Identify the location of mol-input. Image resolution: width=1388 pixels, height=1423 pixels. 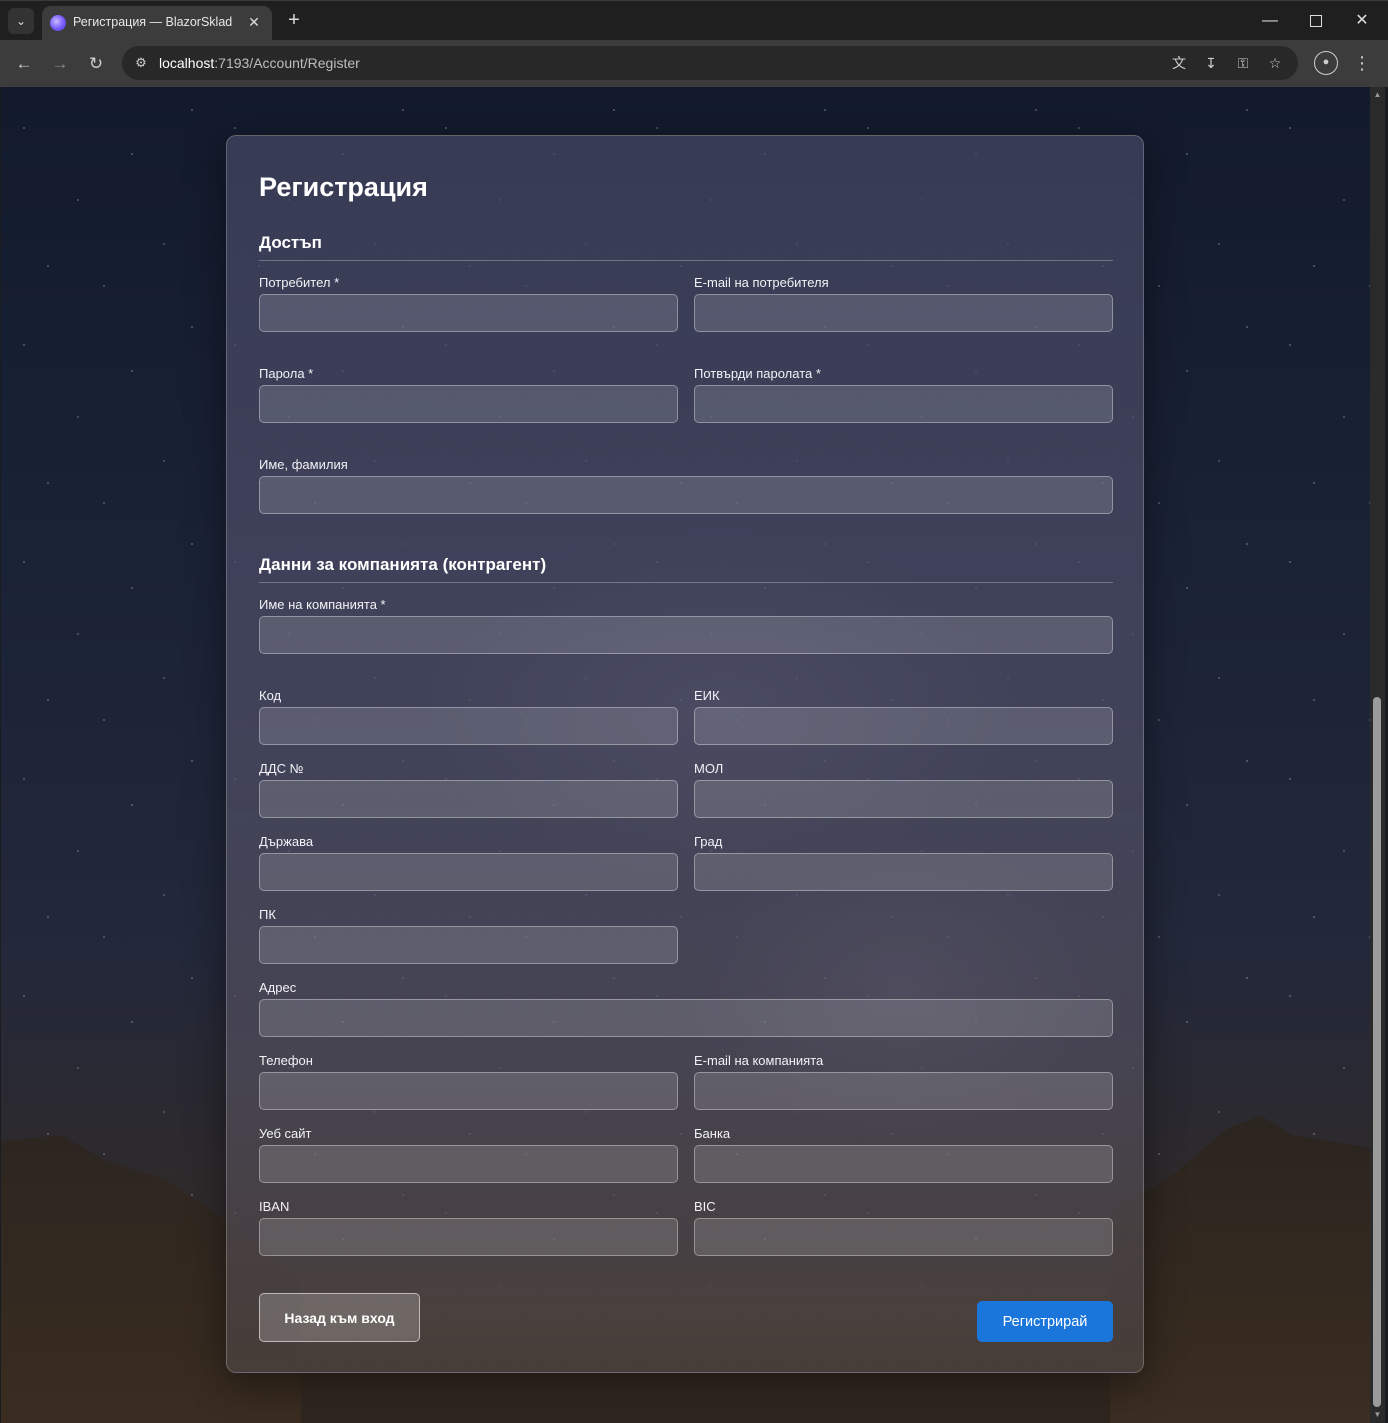
(903, 799).